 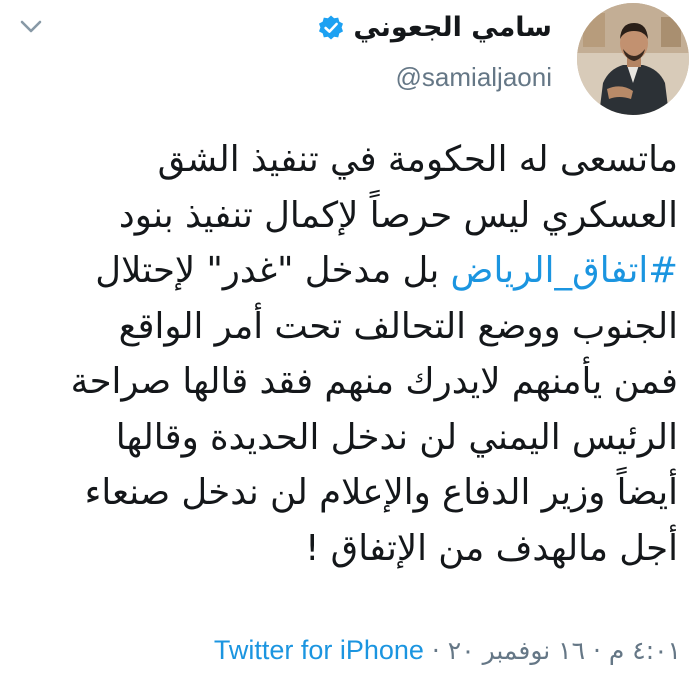 I want to click on tweet-line: أيضاً وزير الدفاع والإعلام لن ندخل صنعاء, so click(x=381, y=492).